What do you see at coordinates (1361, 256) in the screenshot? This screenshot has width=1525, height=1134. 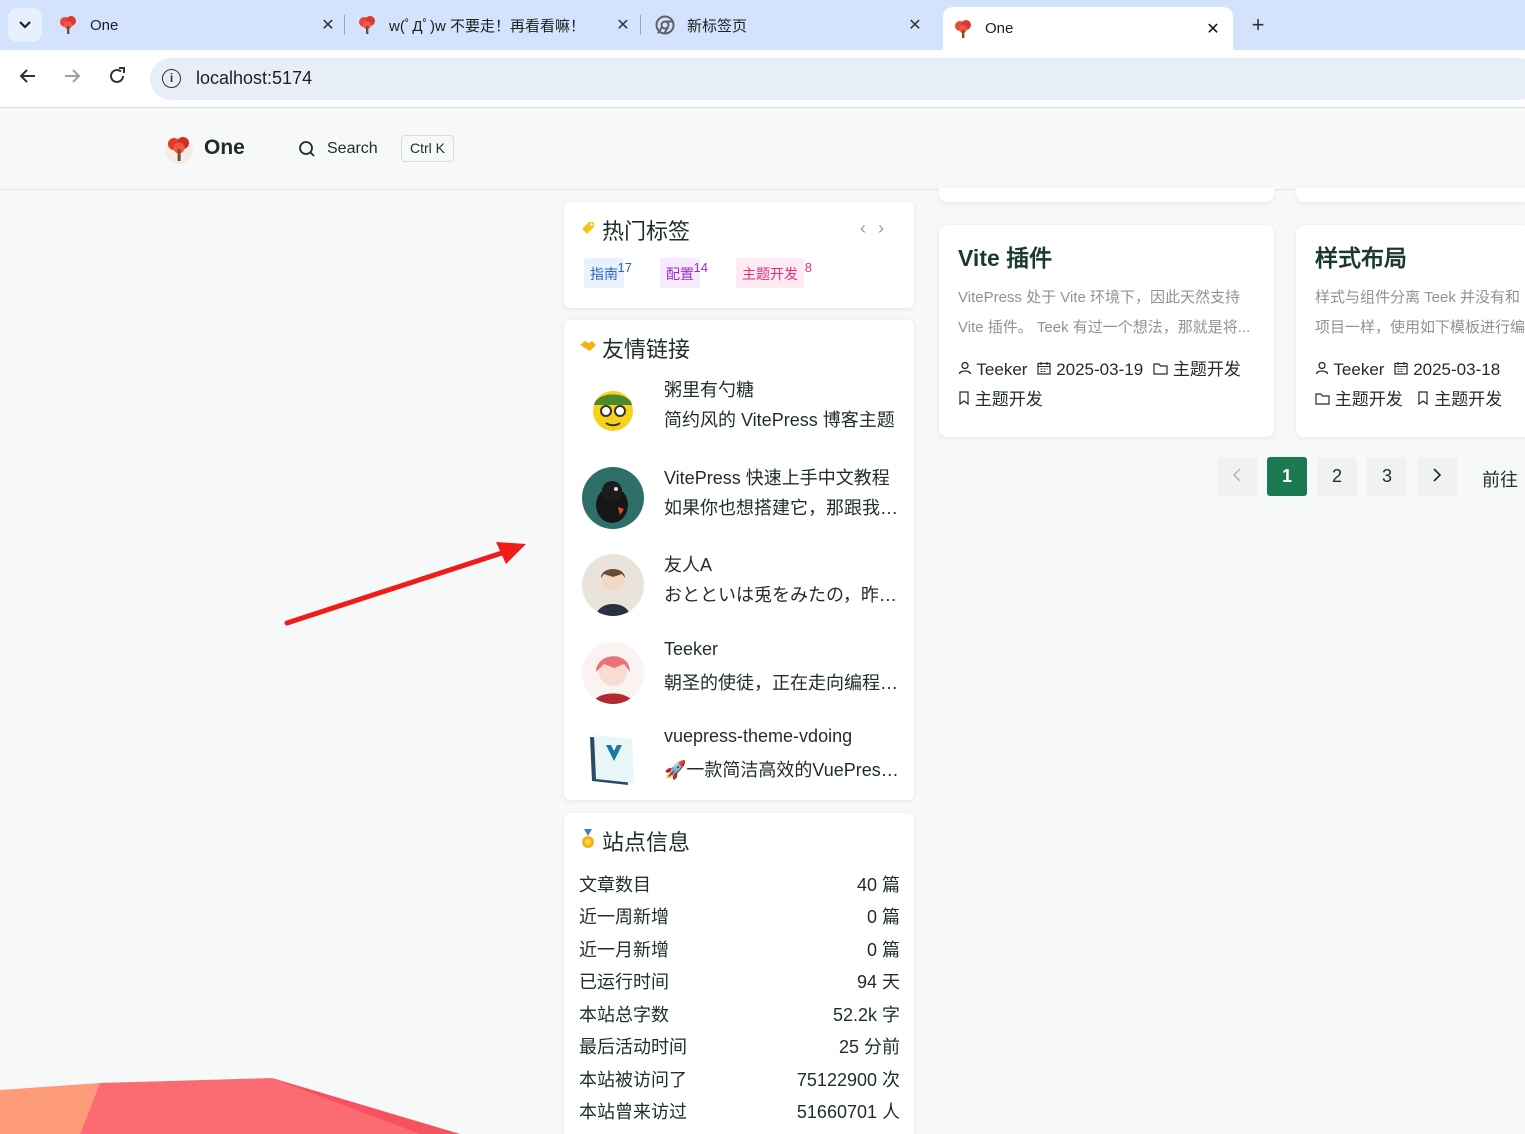 I see `post-title: 样式布局` at bounding box center [1361, 256].